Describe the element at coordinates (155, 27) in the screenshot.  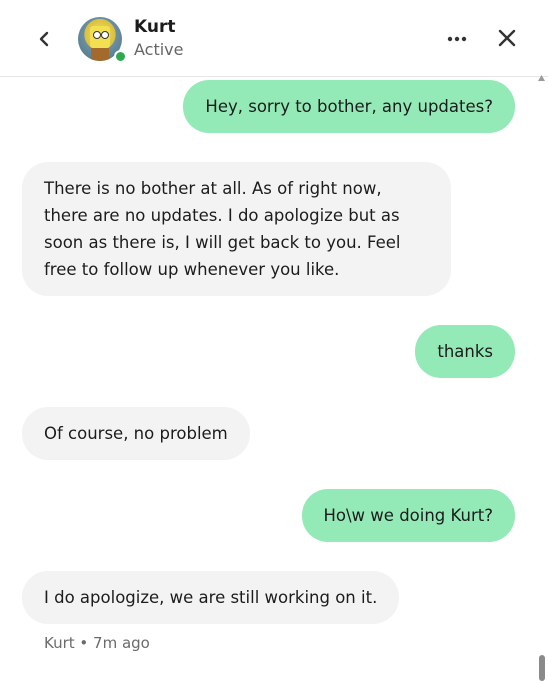
I see `contact-name: Kurt` at that location.